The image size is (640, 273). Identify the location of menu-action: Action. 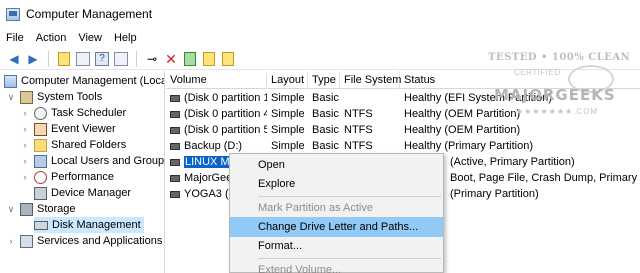
(51, 38).